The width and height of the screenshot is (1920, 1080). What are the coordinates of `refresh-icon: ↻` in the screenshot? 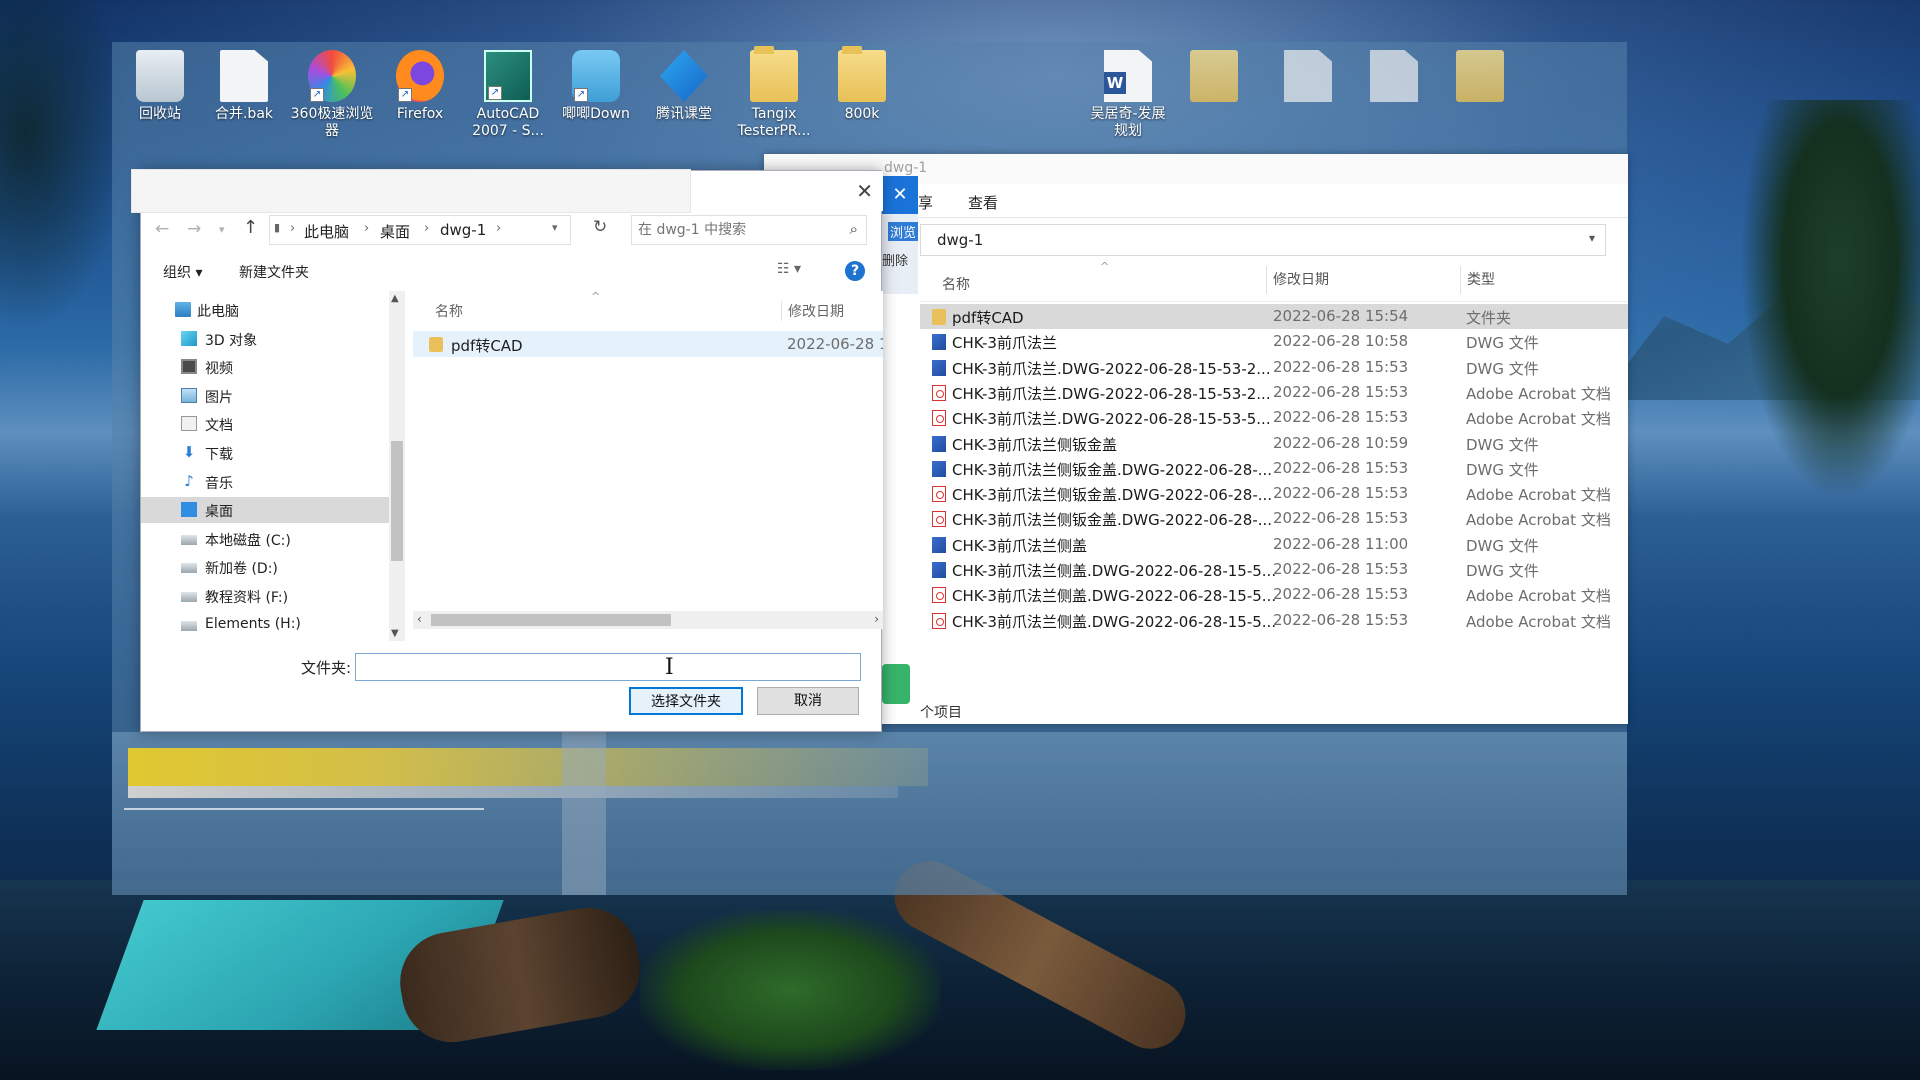 It's located at (600, 227).